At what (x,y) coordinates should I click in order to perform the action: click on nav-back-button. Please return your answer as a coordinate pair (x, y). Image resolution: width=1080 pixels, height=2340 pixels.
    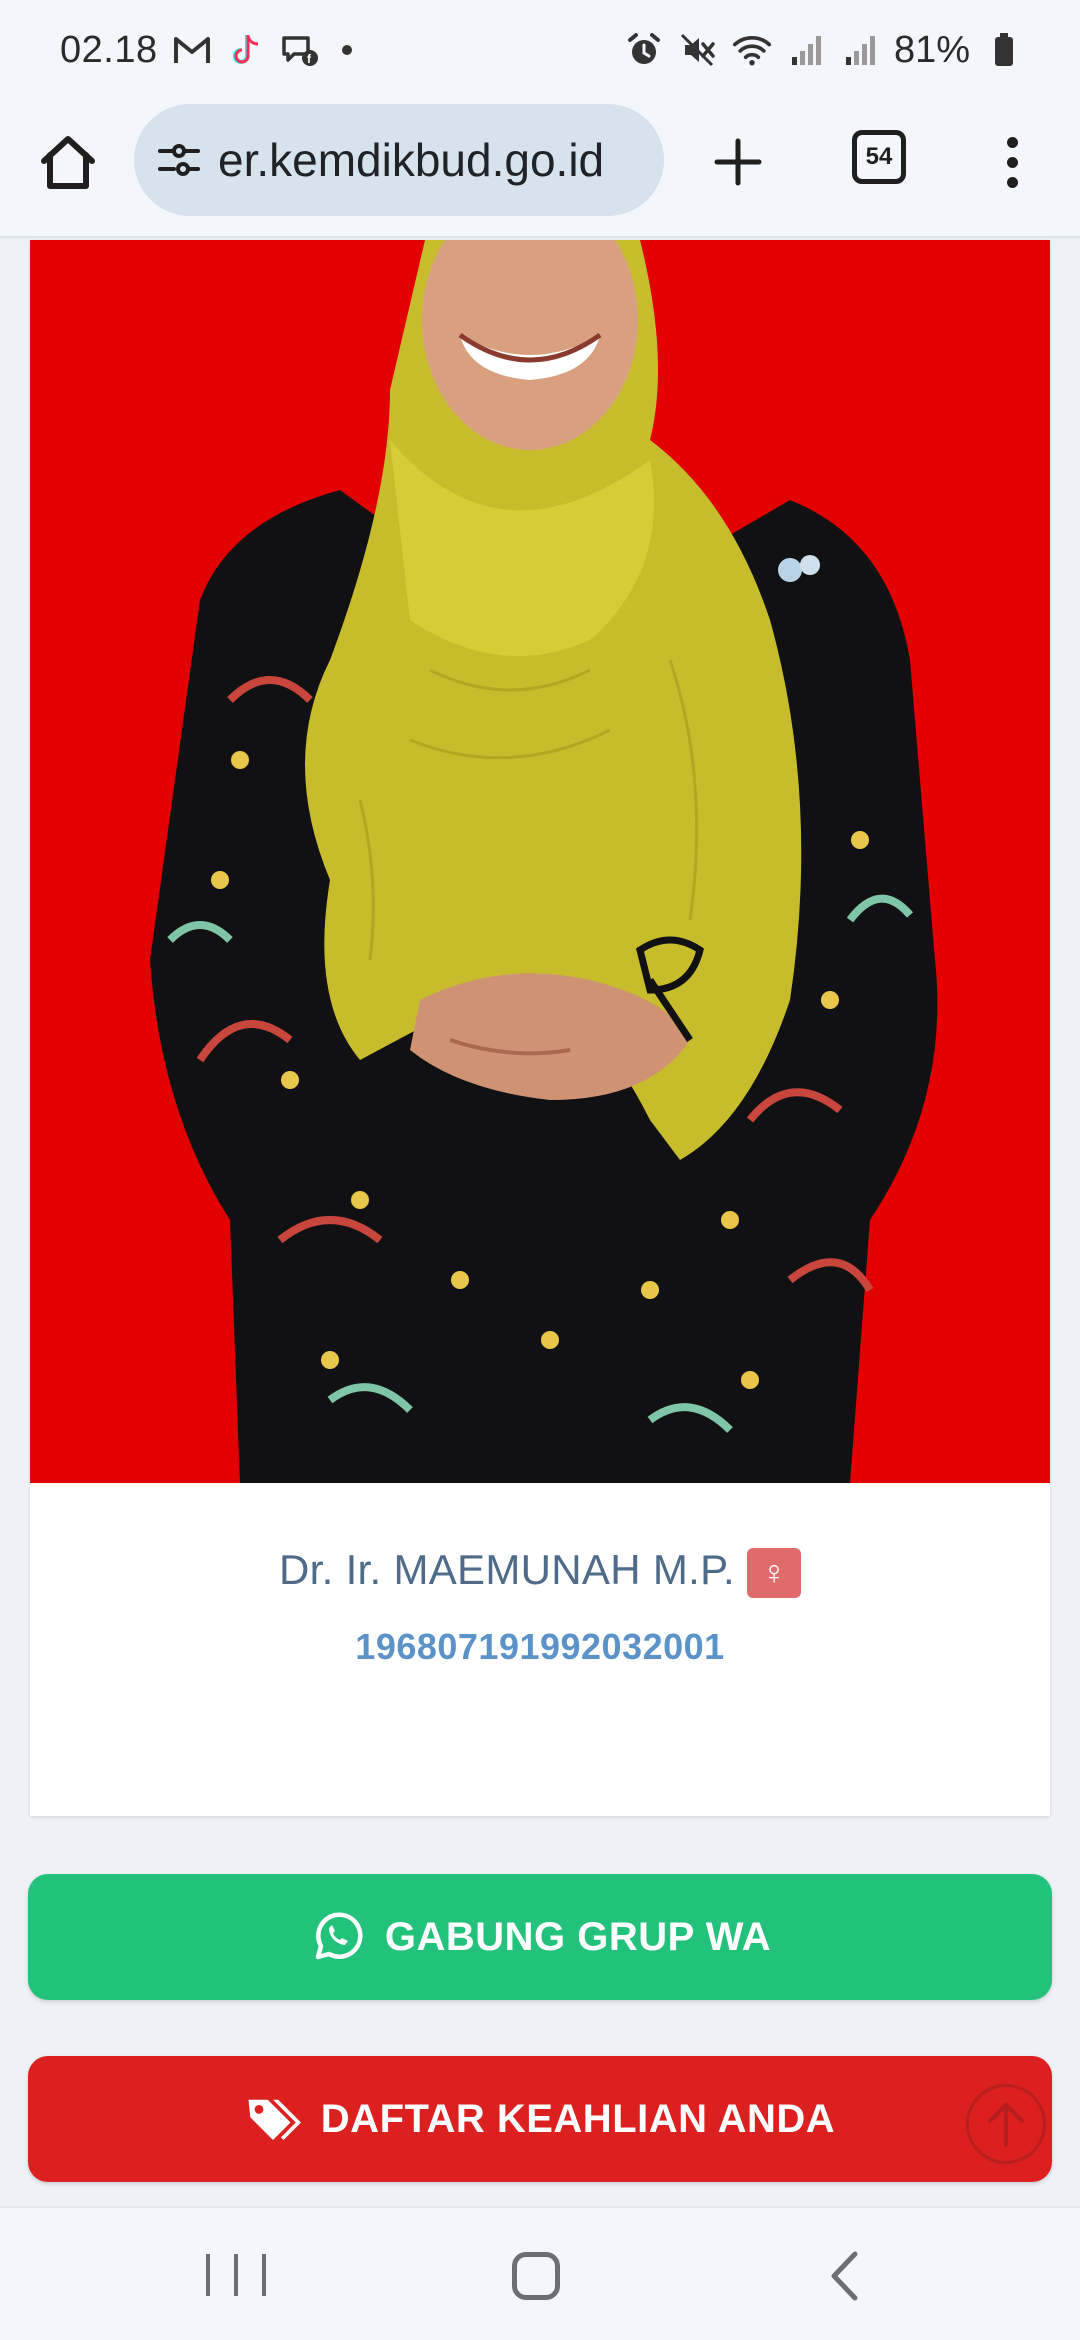
    Looking at the image, I should click on (844, 2276).